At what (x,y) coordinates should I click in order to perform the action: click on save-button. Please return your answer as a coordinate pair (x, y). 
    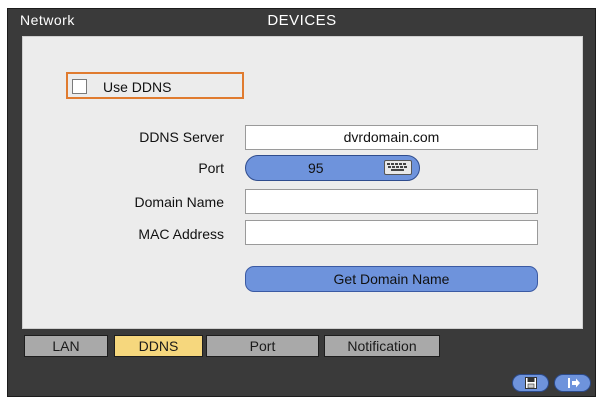
    Looking at the image, I should click on (530, 383).